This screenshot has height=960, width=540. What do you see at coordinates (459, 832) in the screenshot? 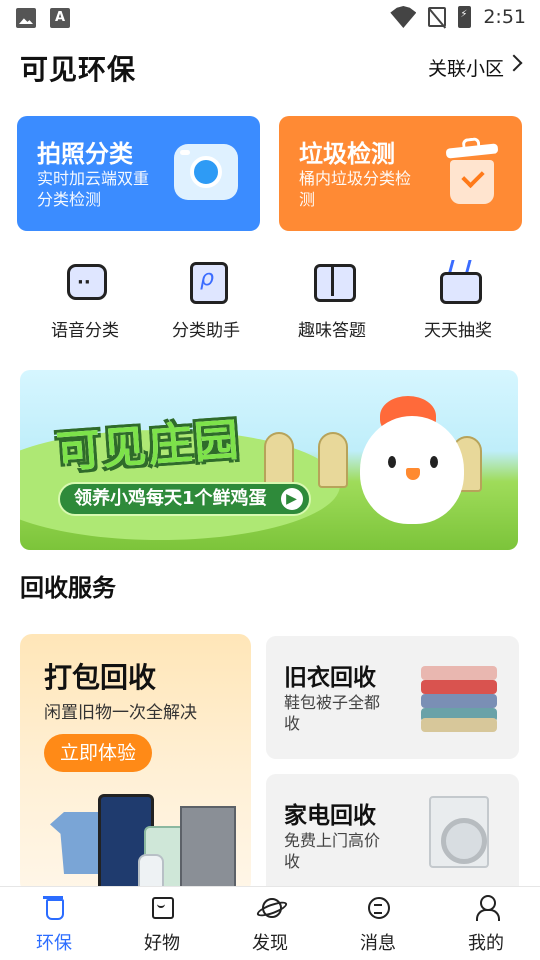
I see `washing-machine-icon` at bounding box center [459, 832].